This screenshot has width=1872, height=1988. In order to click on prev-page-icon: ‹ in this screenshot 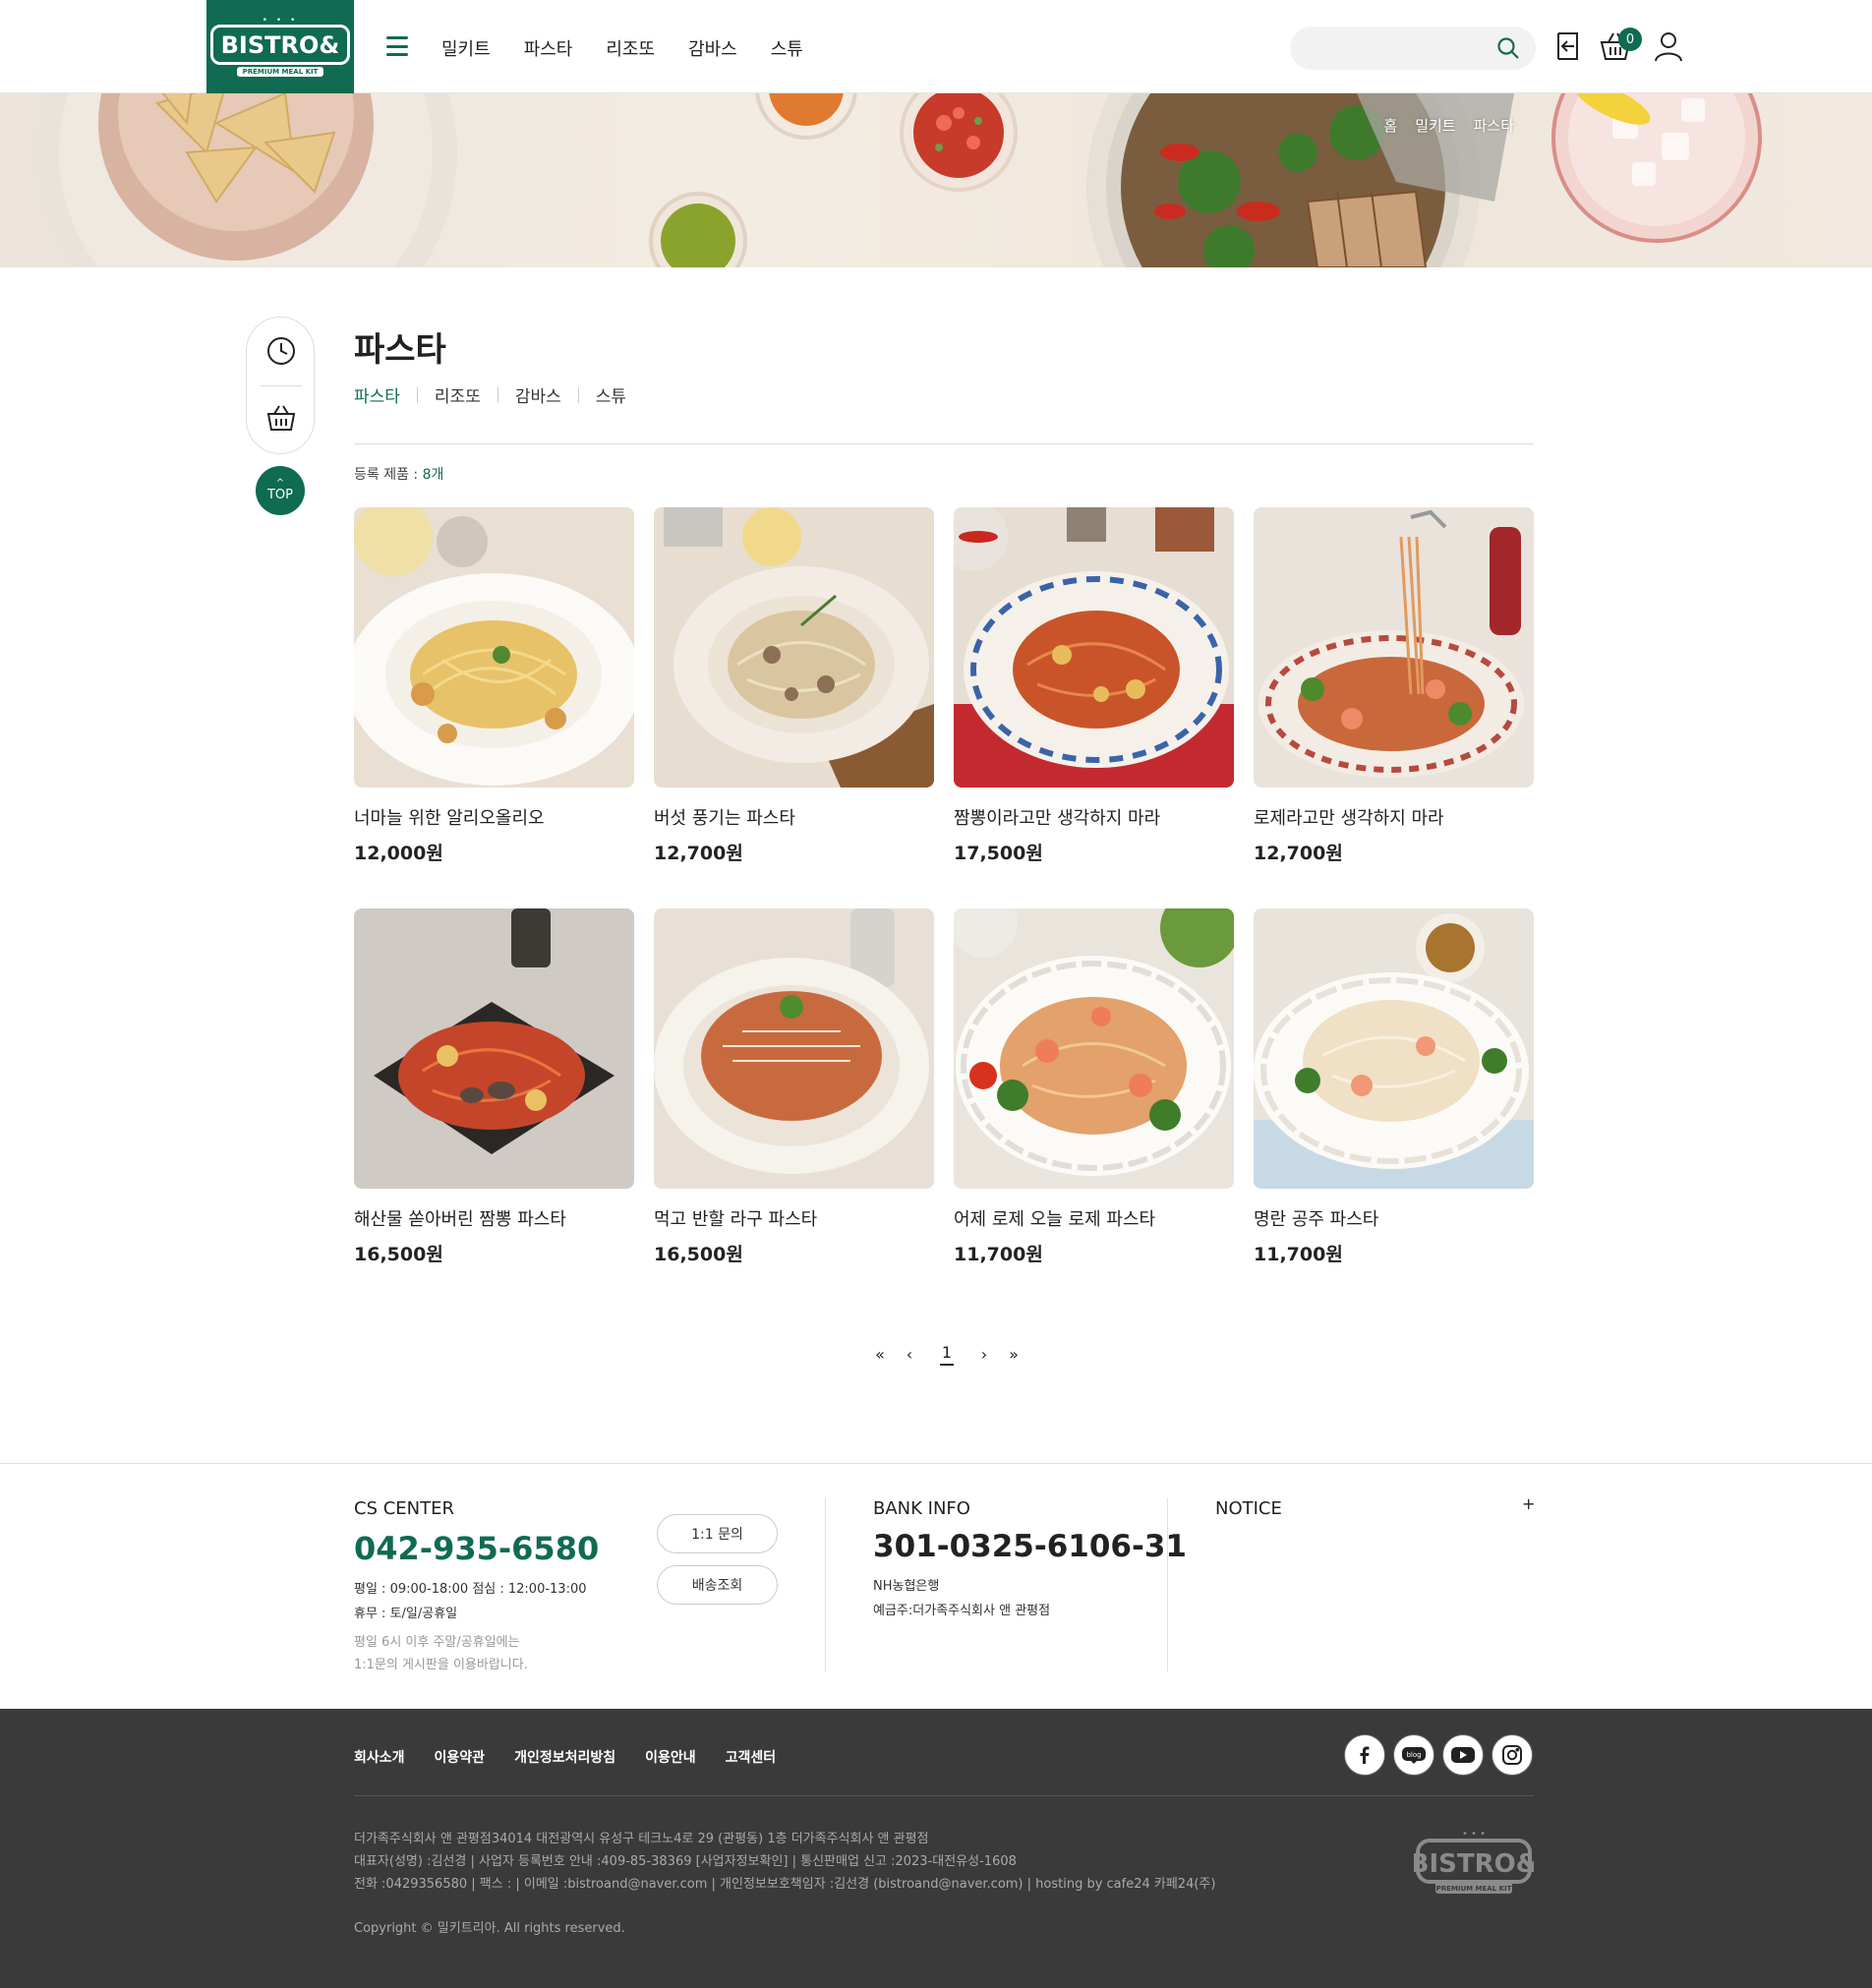, I will do `click(909, 1354)`.